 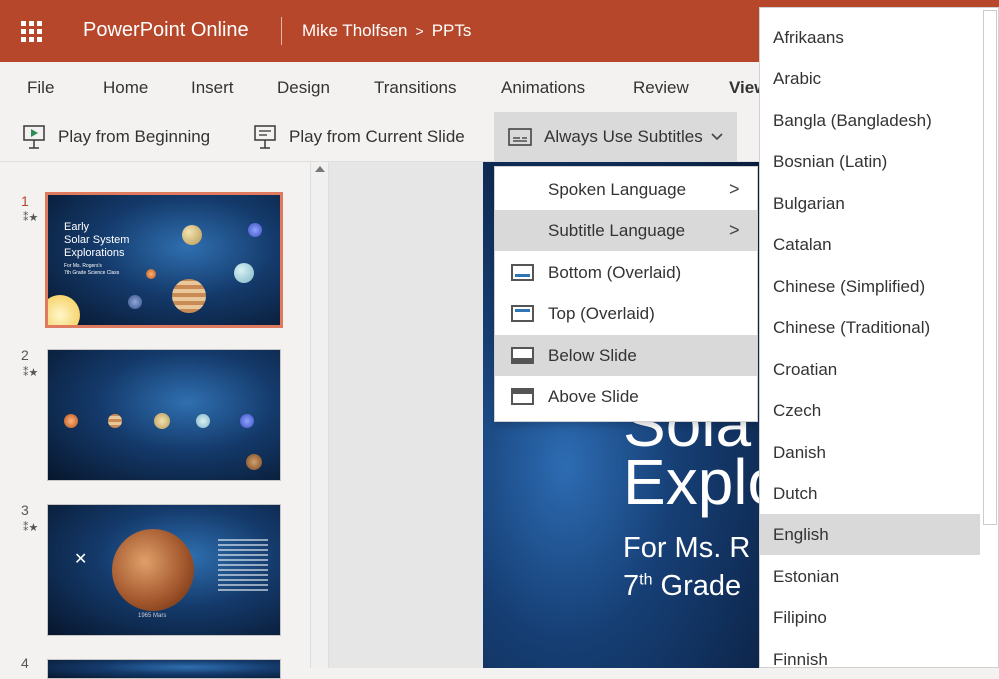 I want to click on play-from-beginning-button: Play from Beginning, so click(x=116, y=137).